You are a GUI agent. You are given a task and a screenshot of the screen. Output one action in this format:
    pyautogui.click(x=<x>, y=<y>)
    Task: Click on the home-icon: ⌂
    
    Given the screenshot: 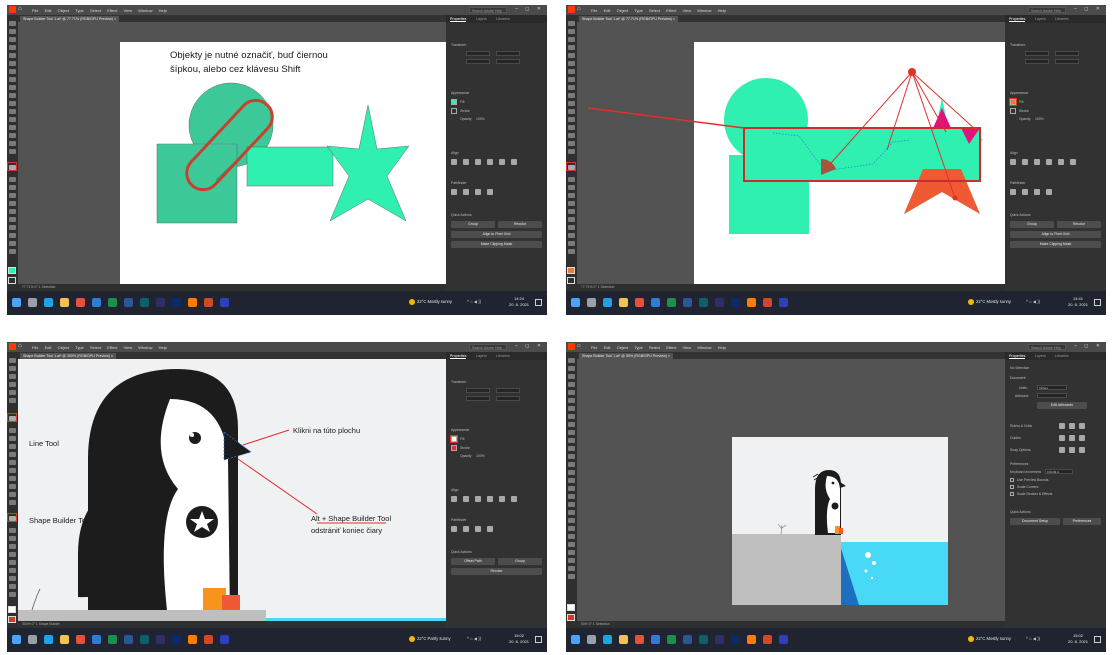 What is the action you would take?
    pyautogui.click(x=21, y=9)
    